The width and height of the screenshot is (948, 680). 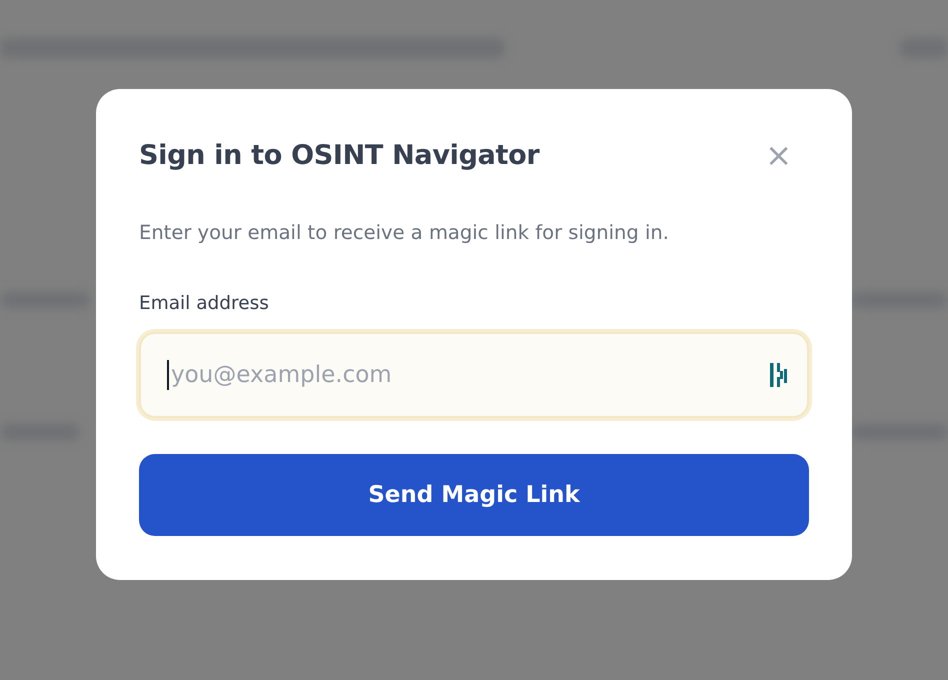 What do you see at coordinates (168, 375) in the screenshot?
I see `text-cursor` at bounding box center [168, 375].